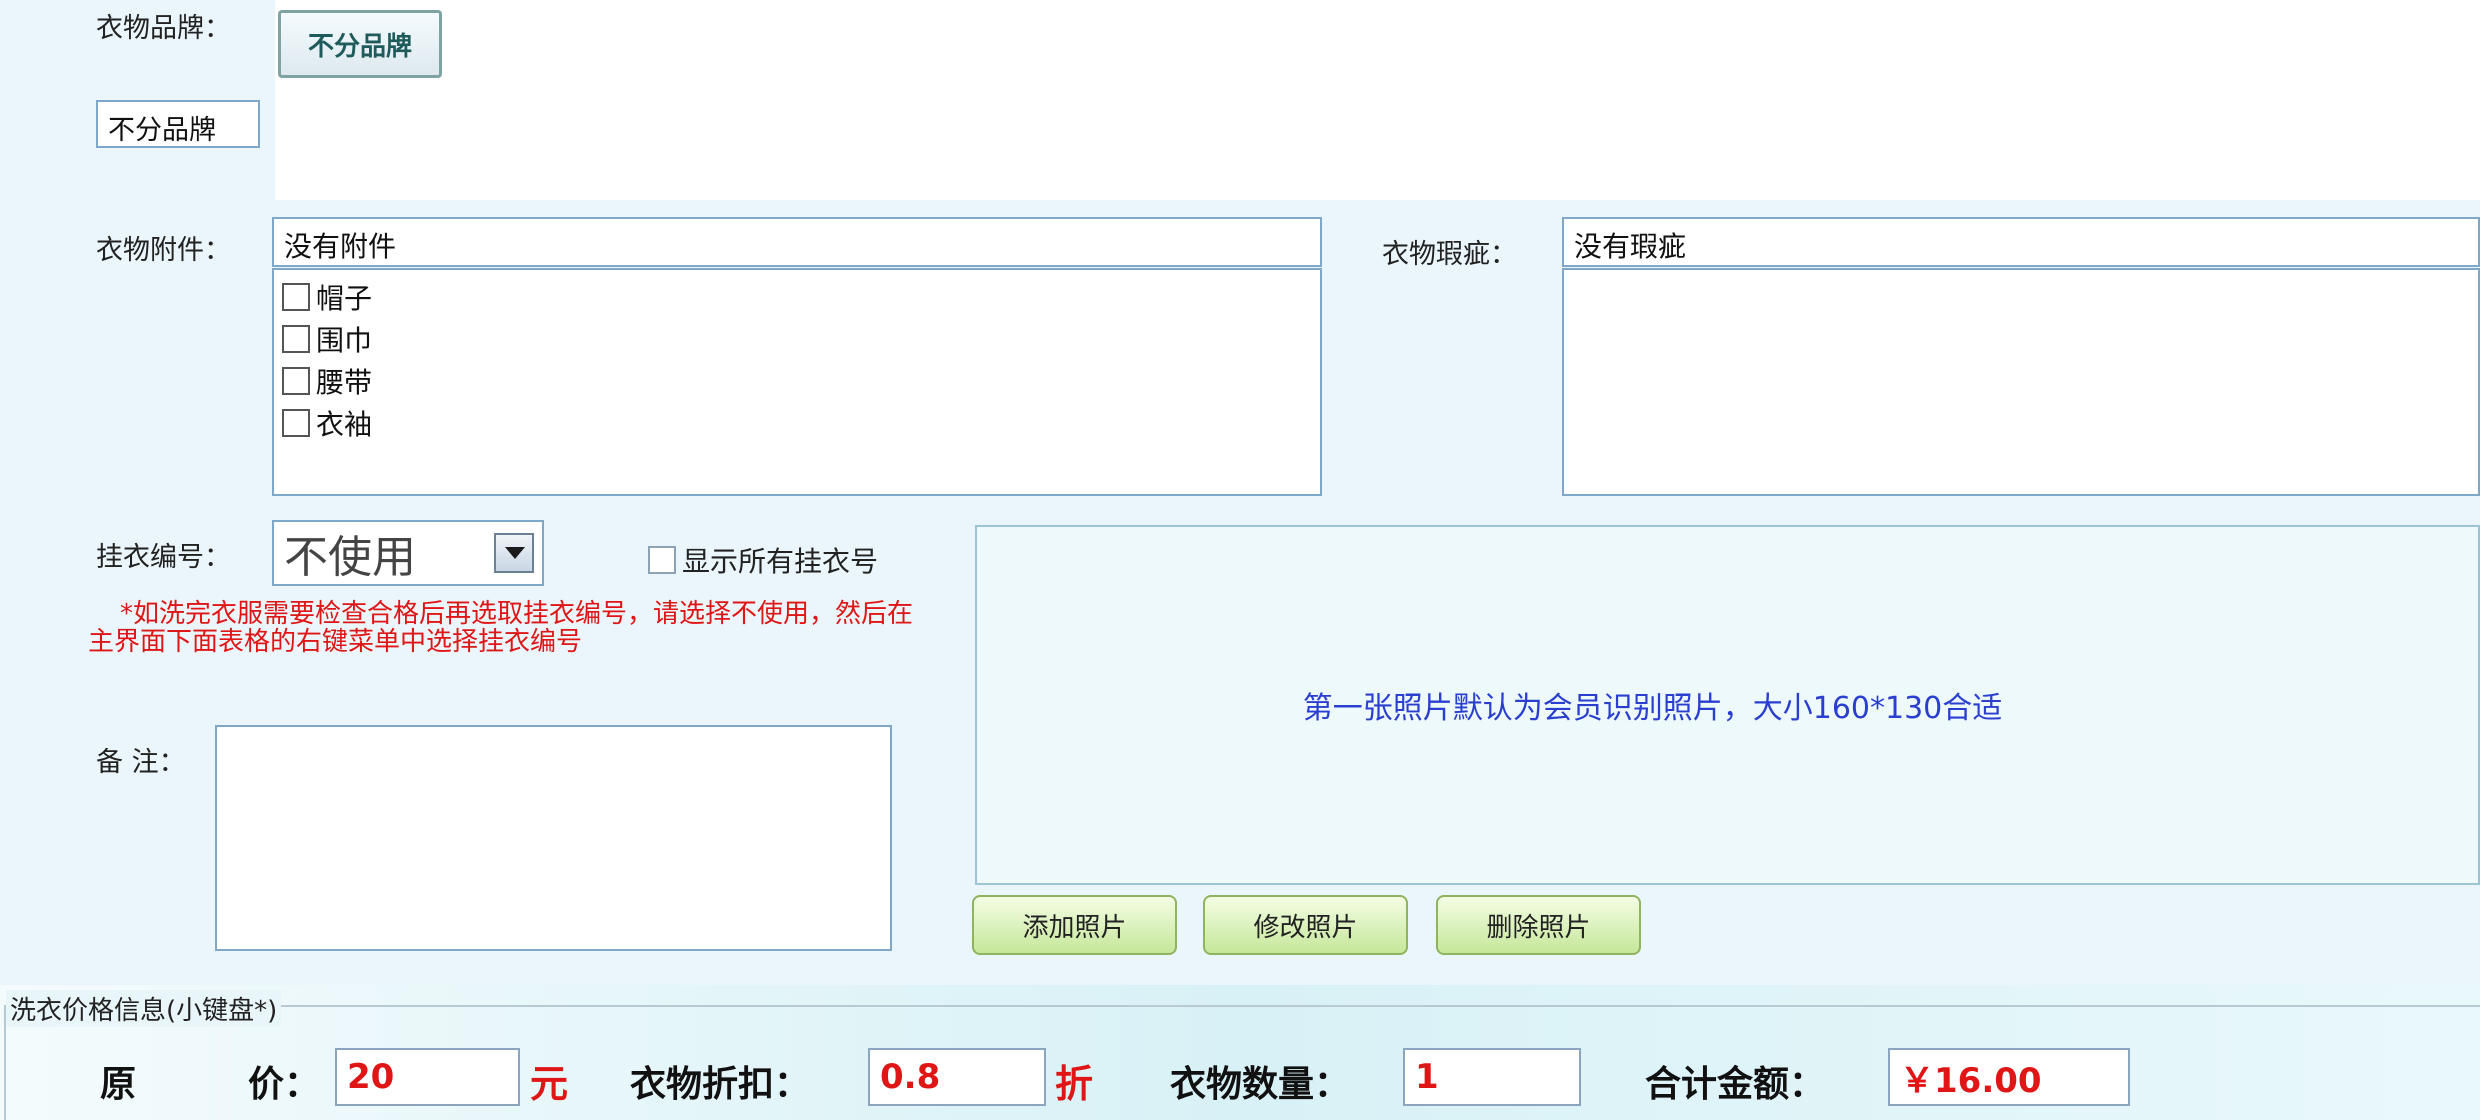 Image resolution: width=2480 pixels, height=1120 pixels. What do you see at coordinates (1305, 925) in the screenshot?
I see `edit-photo-button: 修改照片` at bounding box center [1305, 925].